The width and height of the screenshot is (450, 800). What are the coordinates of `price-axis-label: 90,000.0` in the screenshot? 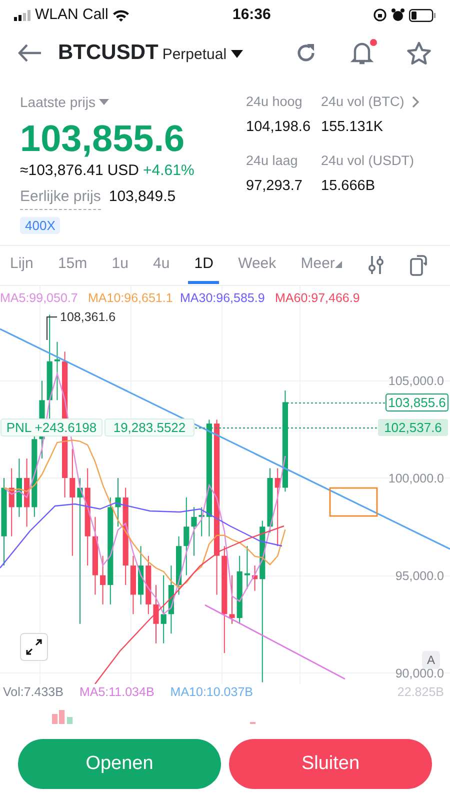 It's located at (419, 673).